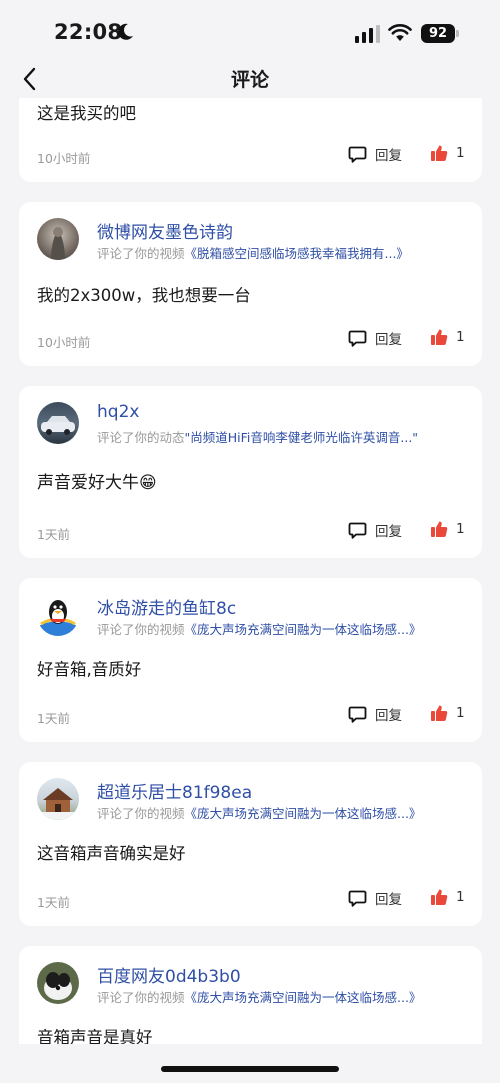 Image resolution: width=500 pixels, height=1083 pixels. Describe the element at coordinates (86, 113) in the screenshot. I see `comment-content: 这是我买的吧` at that location.